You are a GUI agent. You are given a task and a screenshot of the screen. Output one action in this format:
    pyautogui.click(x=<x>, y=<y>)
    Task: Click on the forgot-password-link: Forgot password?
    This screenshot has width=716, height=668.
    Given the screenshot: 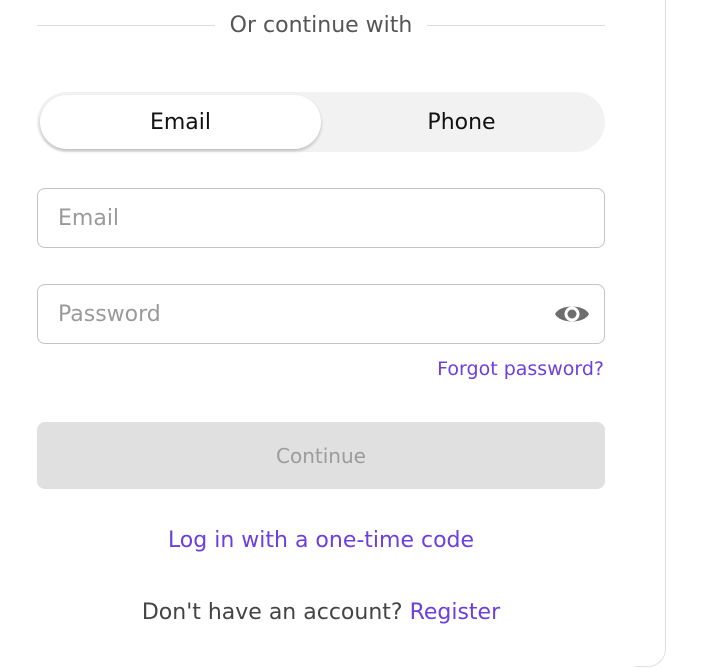 What is the action you would take?
    pyautogui.click(x=520, y=369)
    